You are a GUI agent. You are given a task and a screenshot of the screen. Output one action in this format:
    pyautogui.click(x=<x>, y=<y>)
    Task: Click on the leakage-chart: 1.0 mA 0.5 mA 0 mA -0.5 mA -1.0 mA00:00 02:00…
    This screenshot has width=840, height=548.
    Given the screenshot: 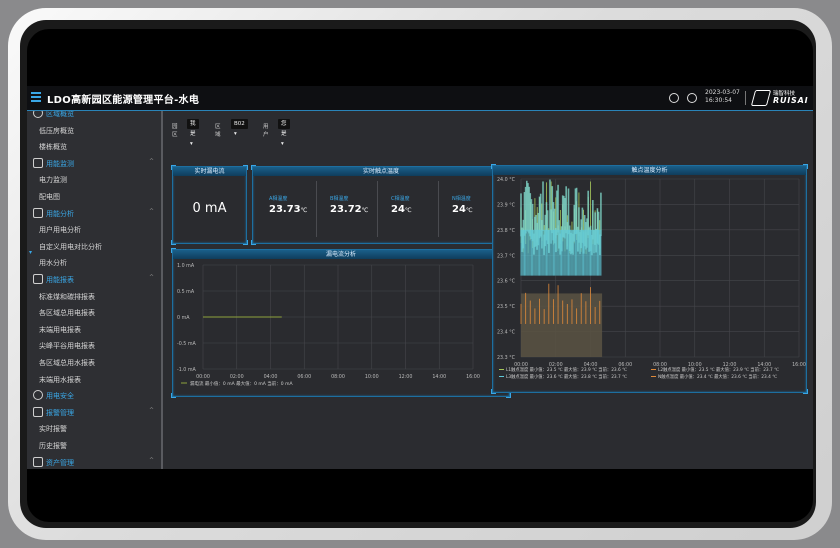 What is the action you would take?
    pyautogui.click(x=328, y=325)
    